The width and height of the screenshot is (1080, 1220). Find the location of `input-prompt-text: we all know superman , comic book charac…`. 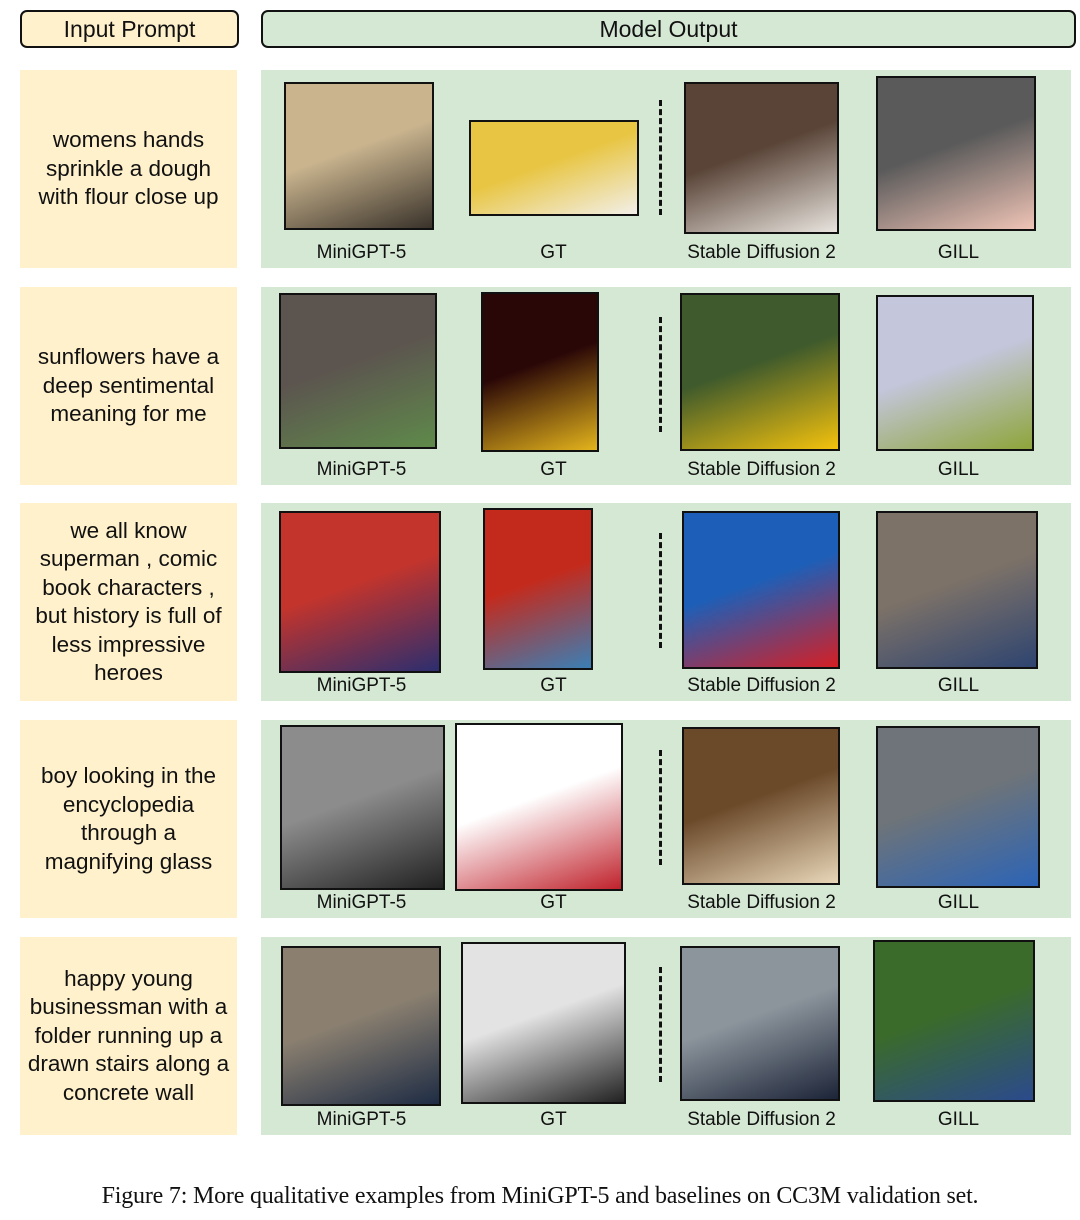

input-prompt-text: we all know superman , comic book charac… is located at coordinates (128, 602).